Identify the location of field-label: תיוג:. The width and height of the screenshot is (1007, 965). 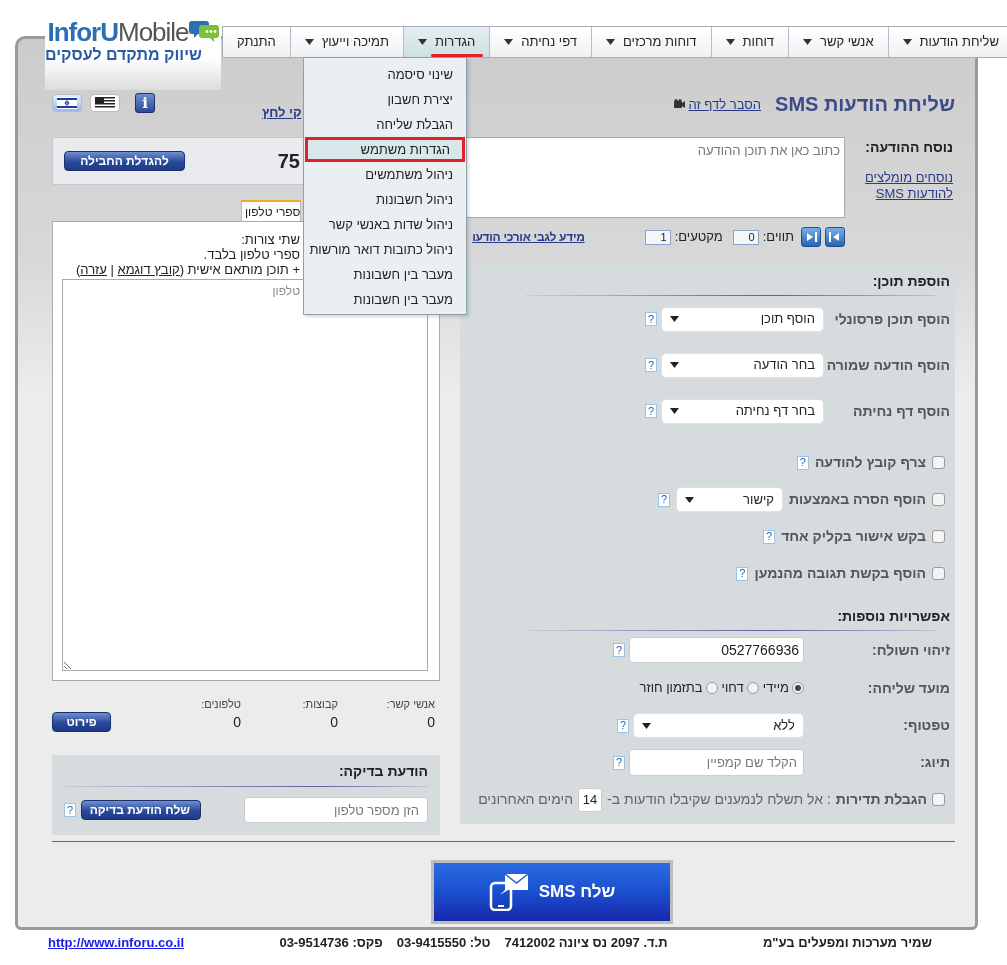
(934, 762).